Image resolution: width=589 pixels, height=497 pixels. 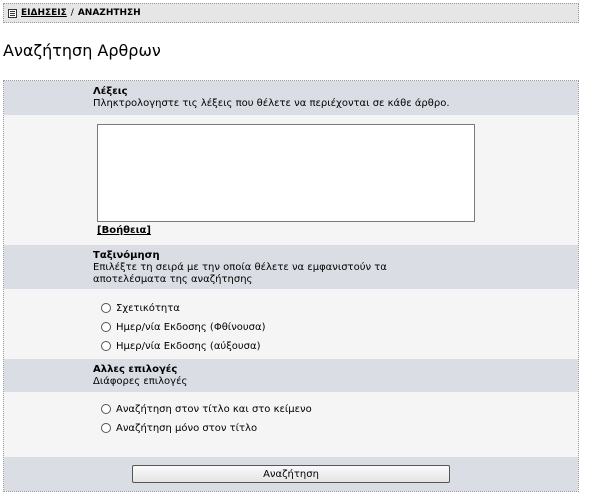 What do you see at coordinates (173, 279) in the screenshot?
I see `sort-description-line2: αποτελέσματα της αναζήτησης` at bounding box center [173, 279].